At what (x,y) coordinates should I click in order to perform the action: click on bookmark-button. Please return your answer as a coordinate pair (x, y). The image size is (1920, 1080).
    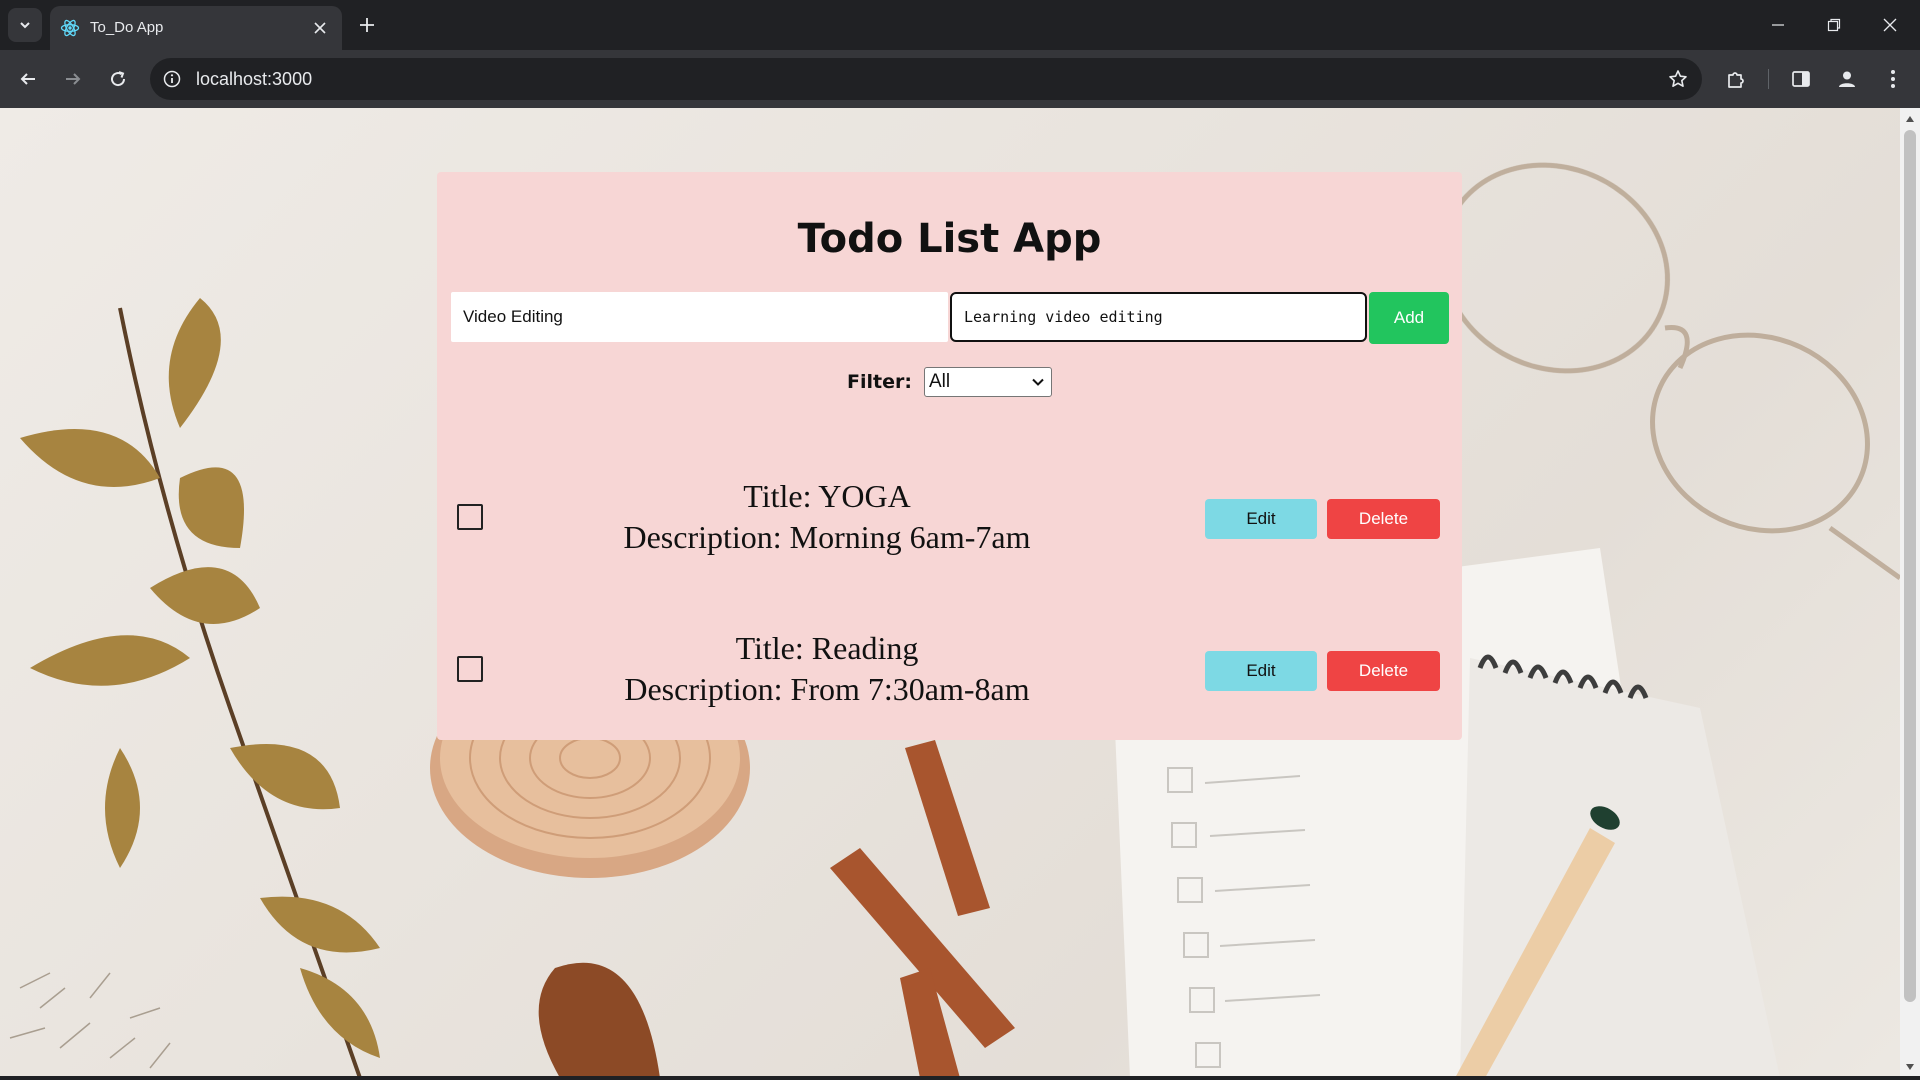
    Looking at the image, I should click on (1678, 79).